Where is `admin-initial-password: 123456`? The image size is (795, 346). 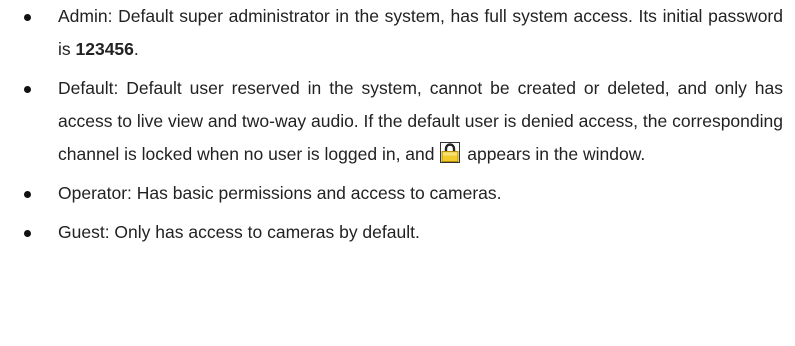
admin-initial-password: 123456 is located at coordinates (104, 49).